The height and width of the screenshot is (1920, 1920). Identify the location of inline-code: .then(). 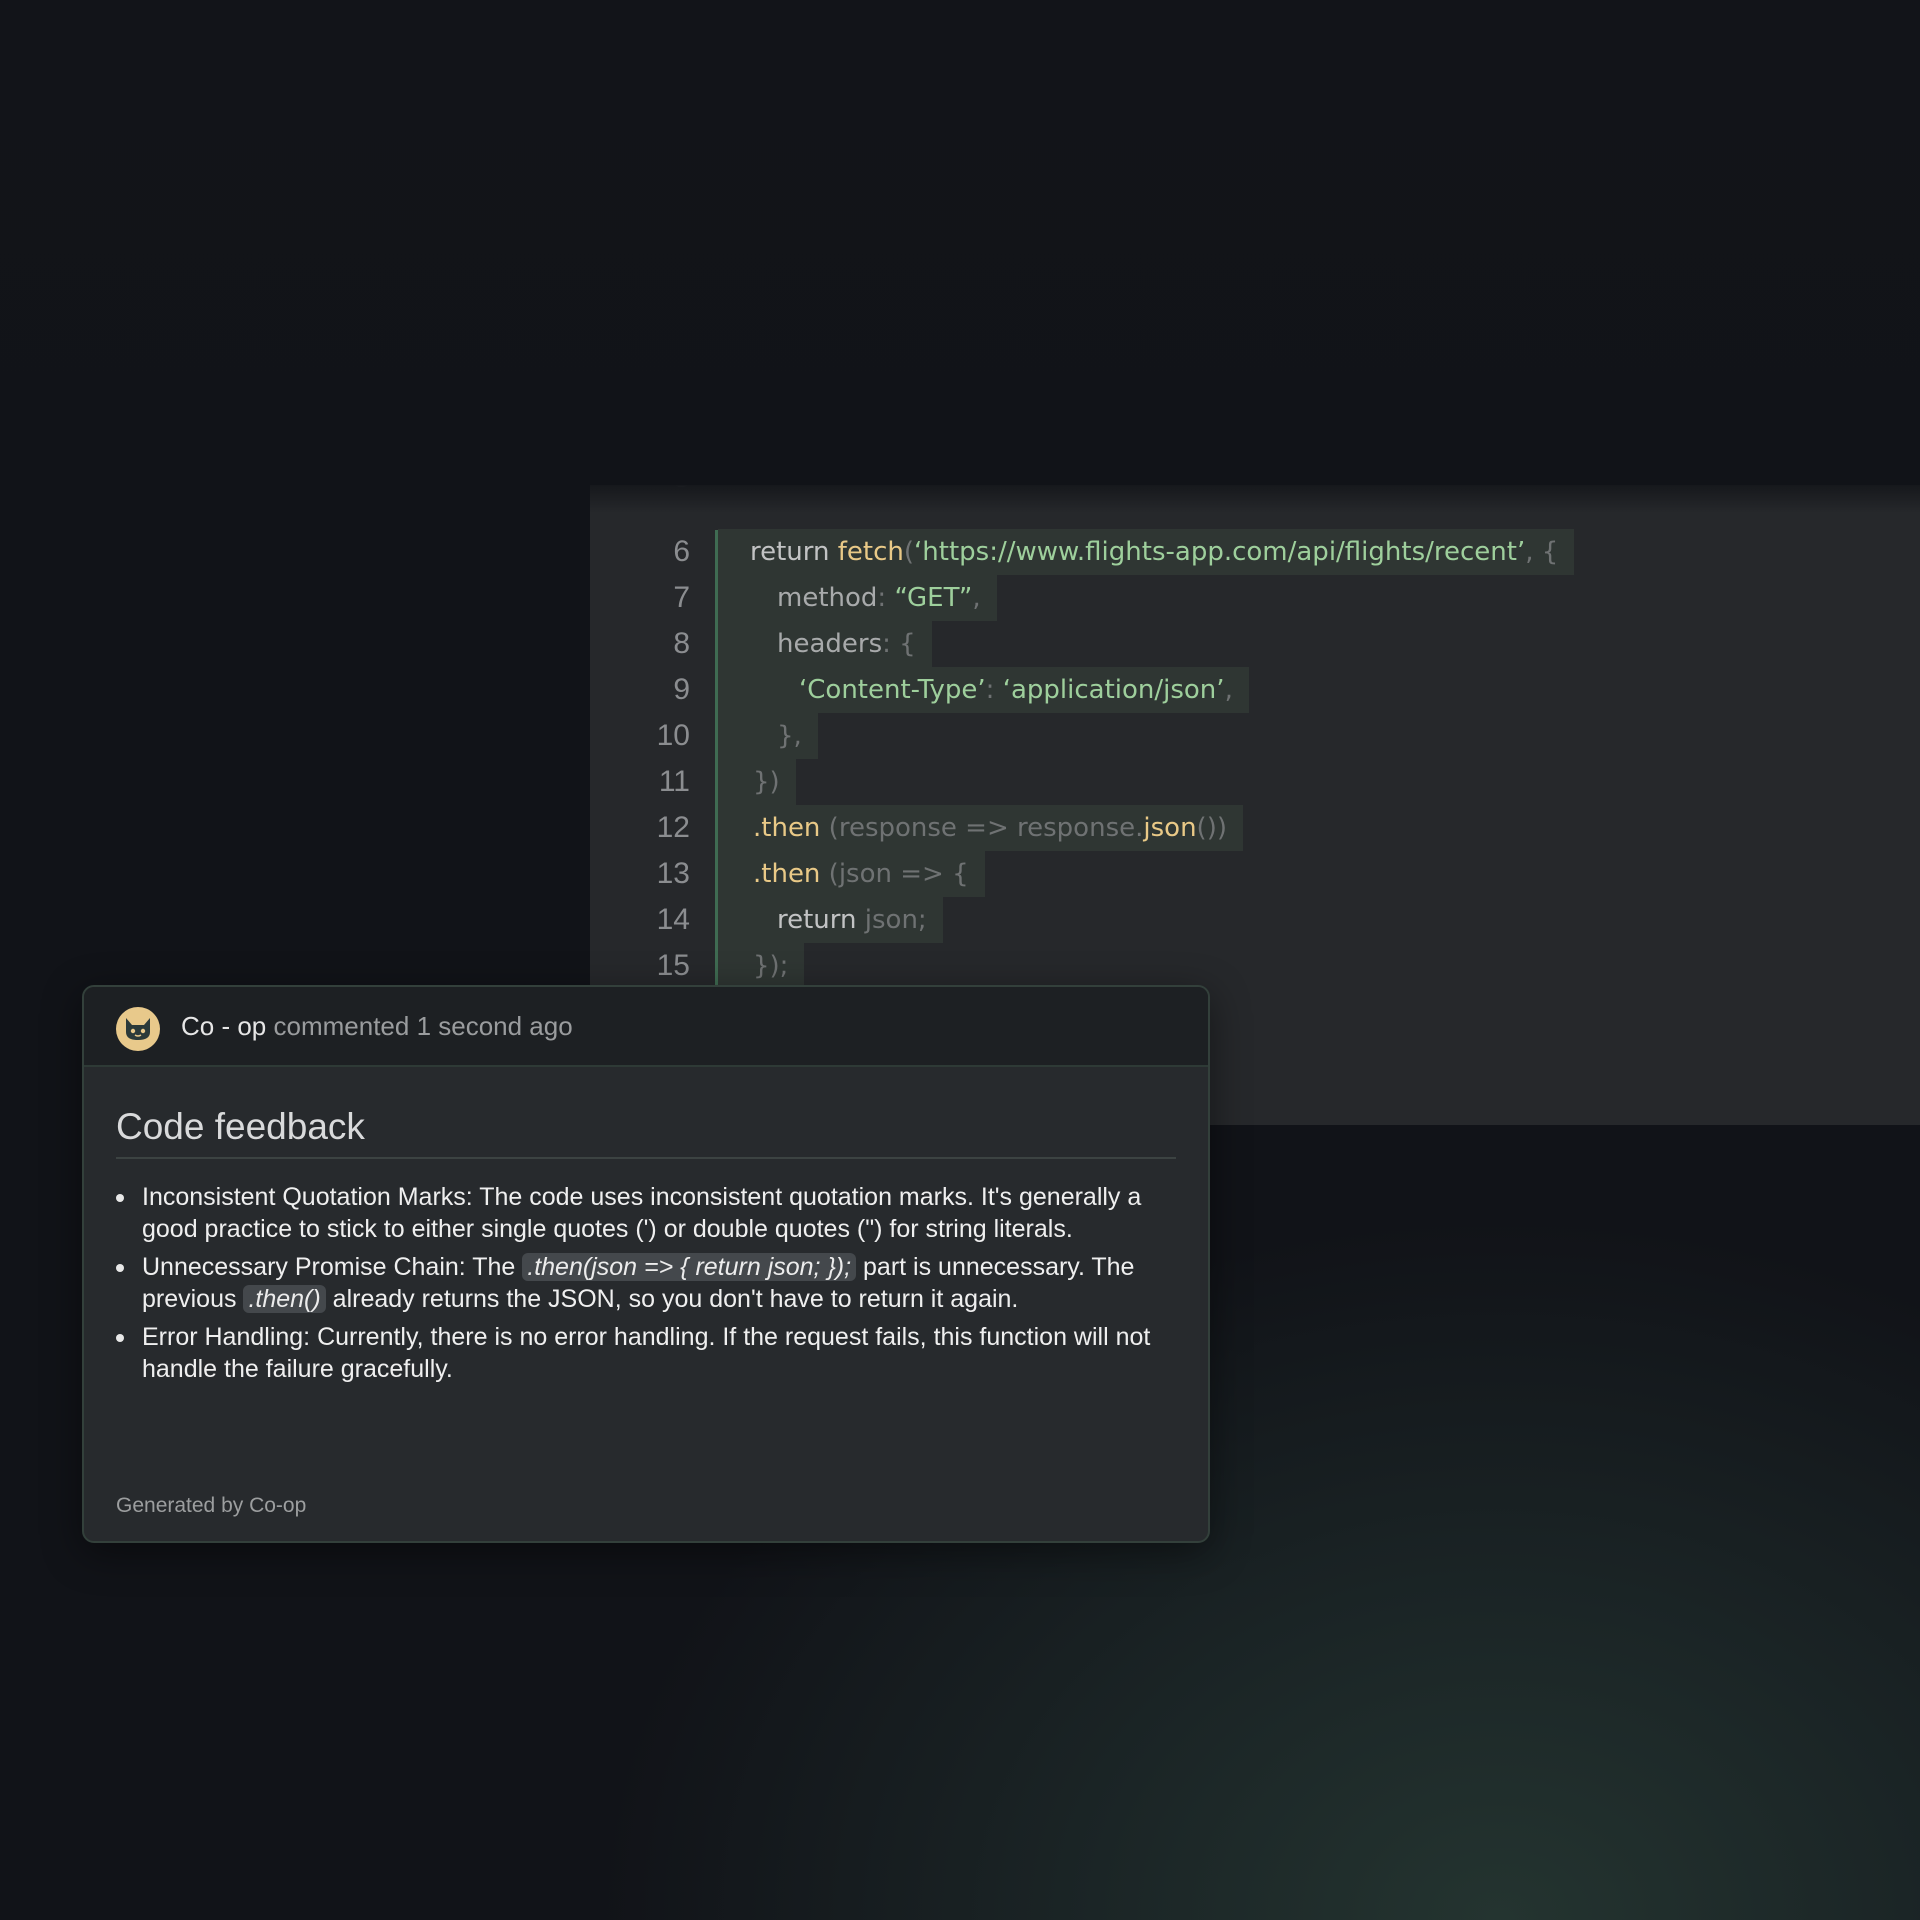
(284, 1299).